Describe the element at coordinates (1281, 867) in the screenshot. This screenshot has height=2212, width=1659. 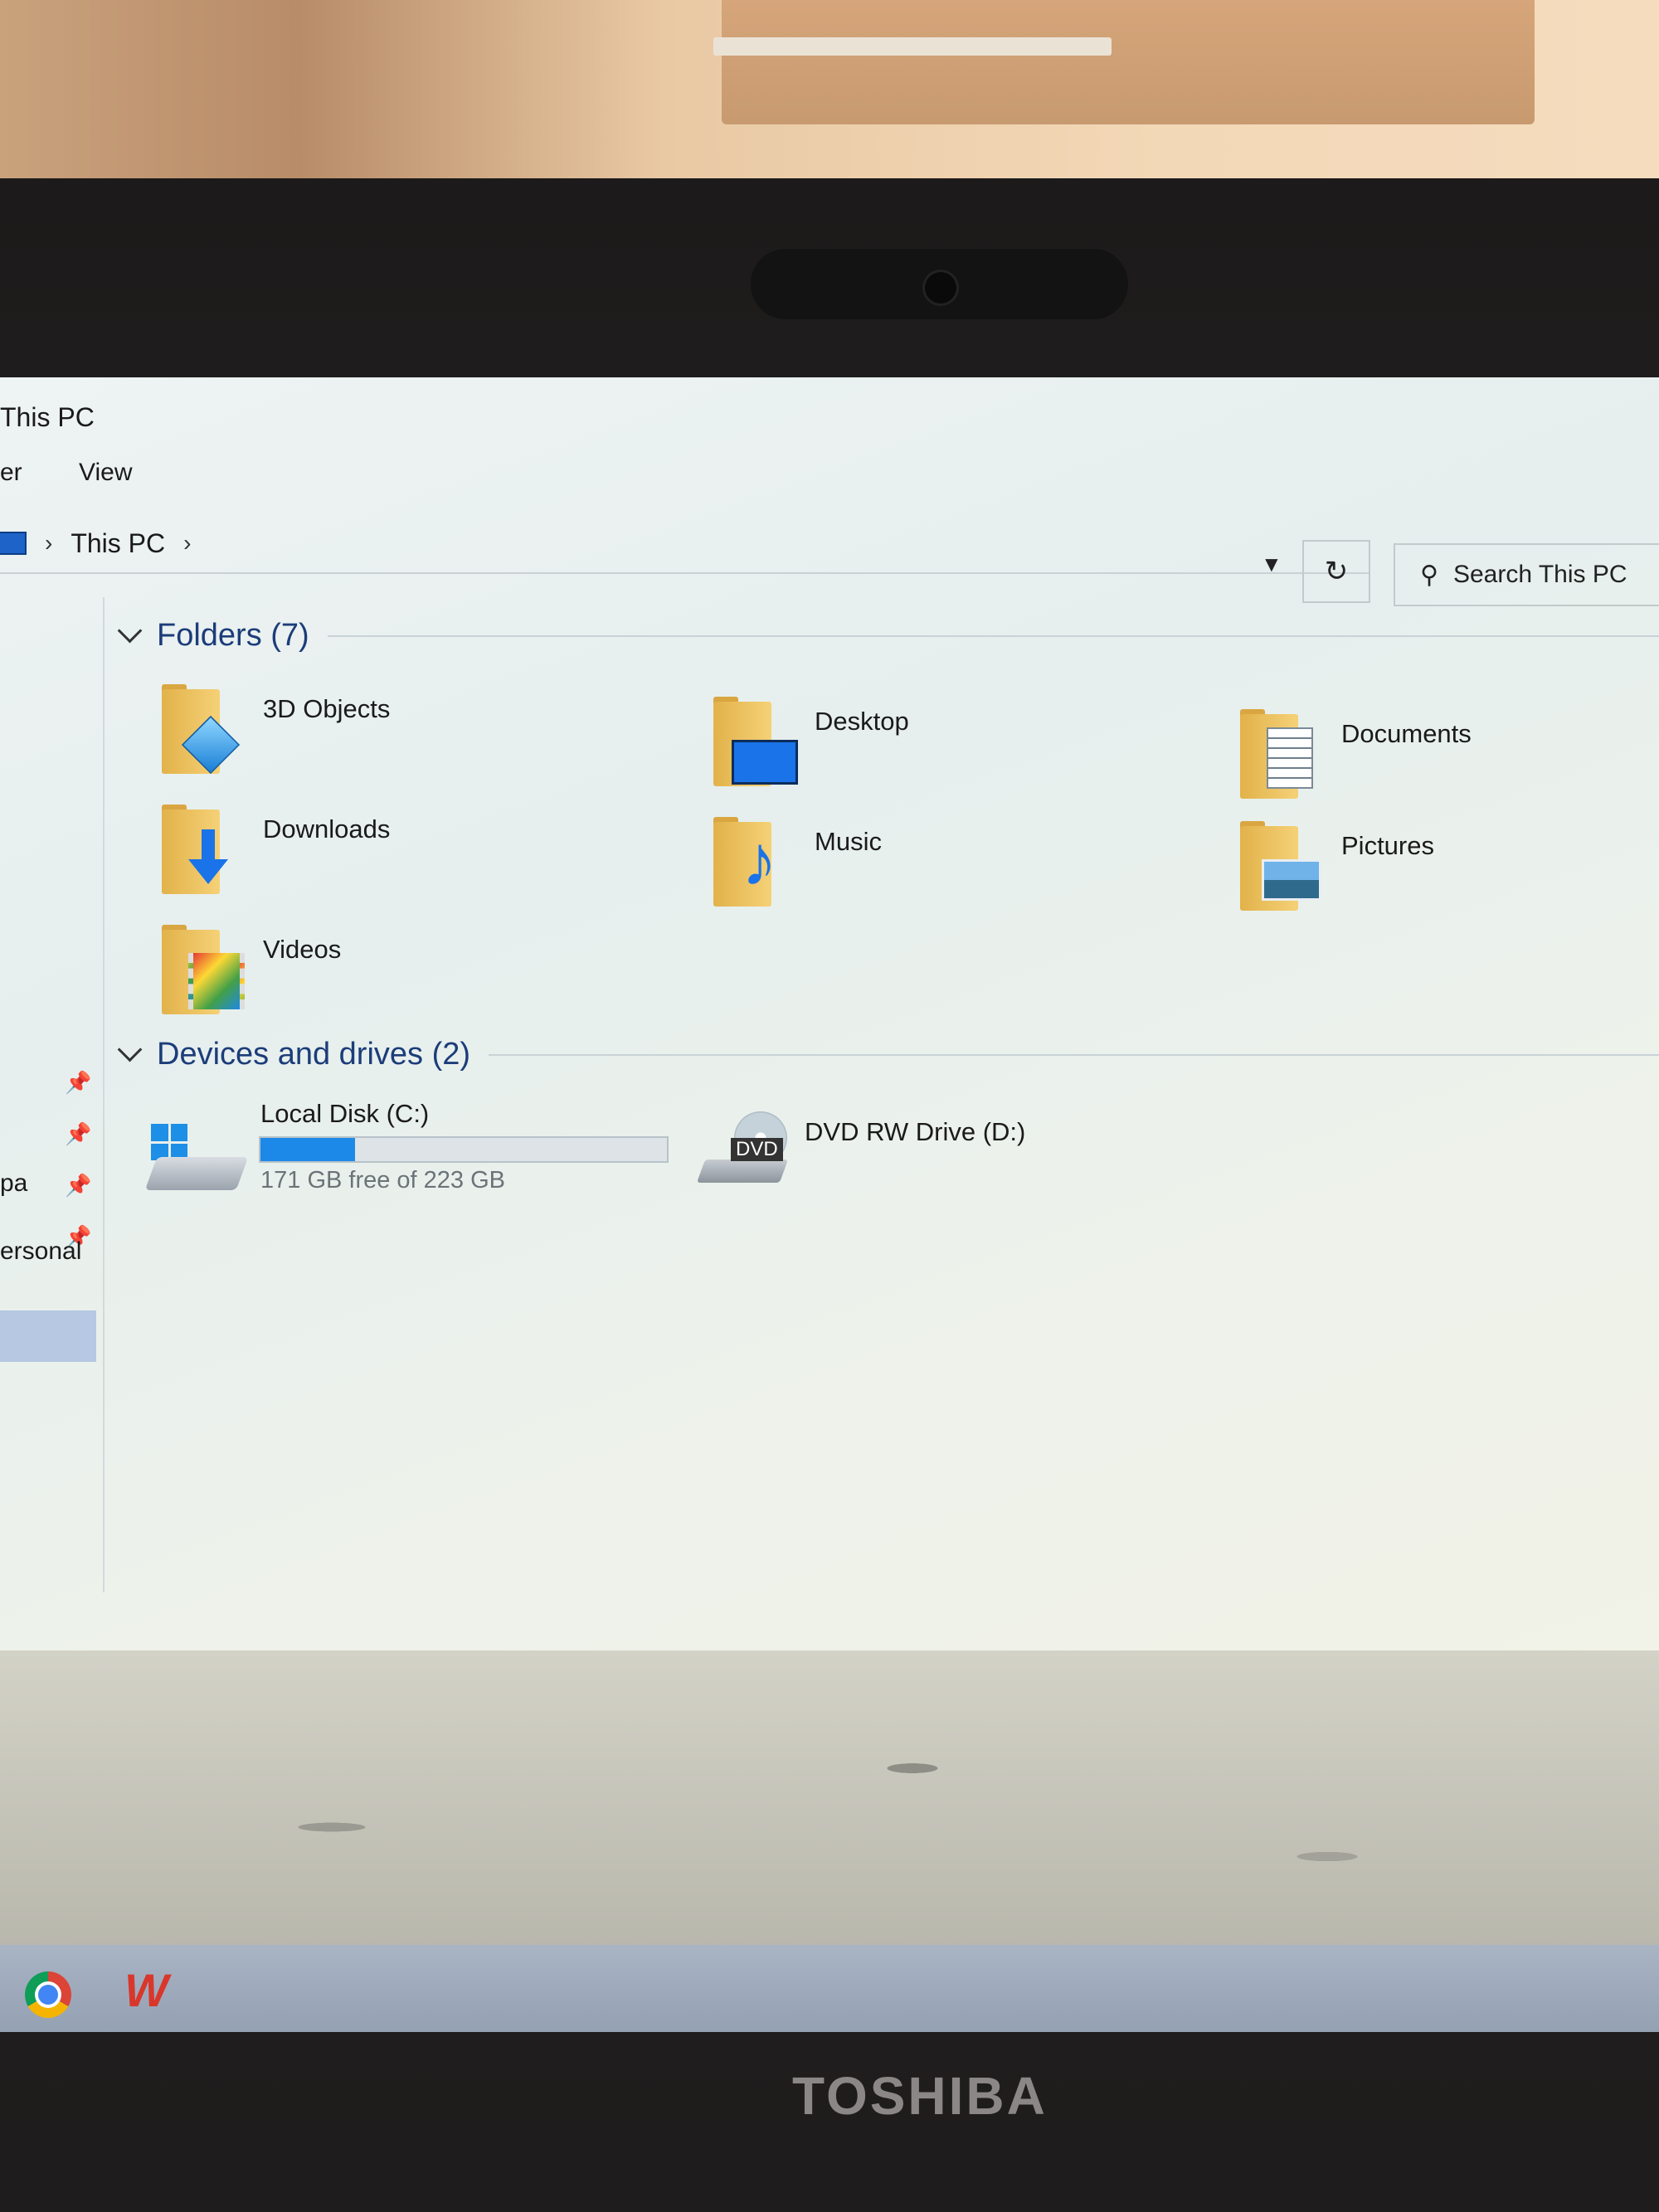
I see `pictures-folder-icon` at that location.